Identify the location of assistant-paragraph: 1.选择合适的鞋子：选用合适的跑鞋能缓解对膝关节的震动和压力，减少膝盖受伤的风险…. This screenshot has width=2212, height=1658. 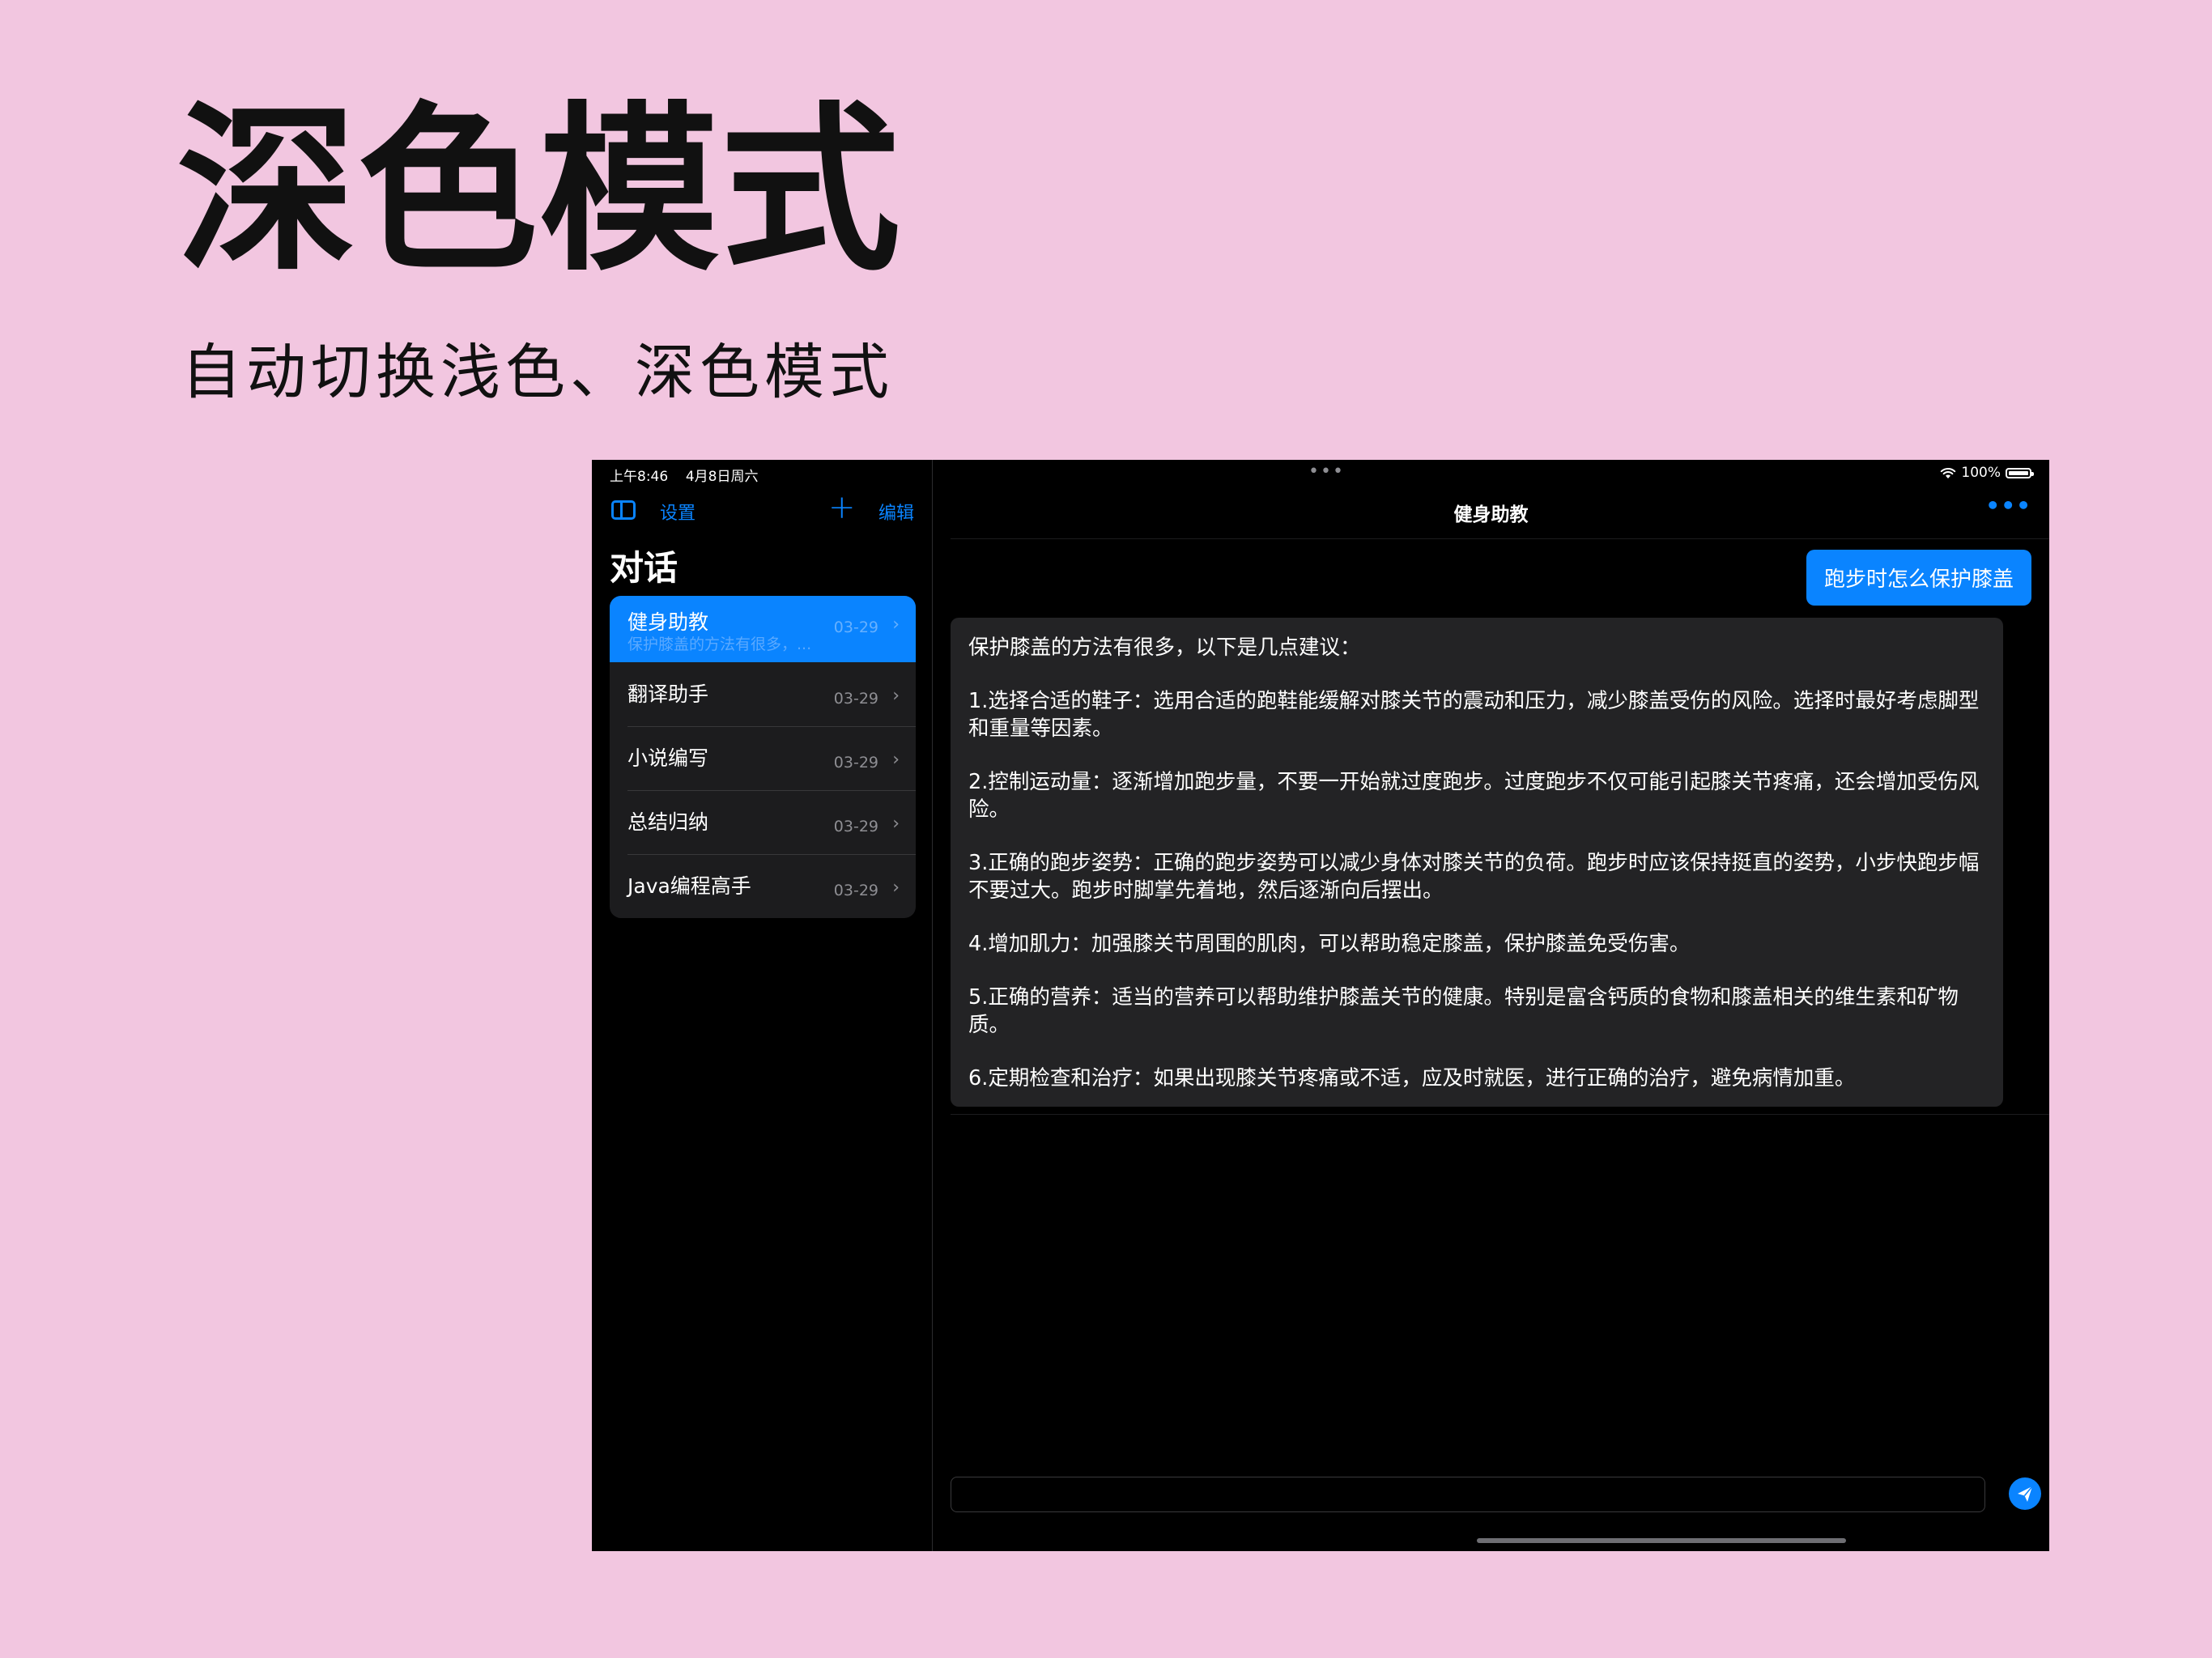
(1474, 715).